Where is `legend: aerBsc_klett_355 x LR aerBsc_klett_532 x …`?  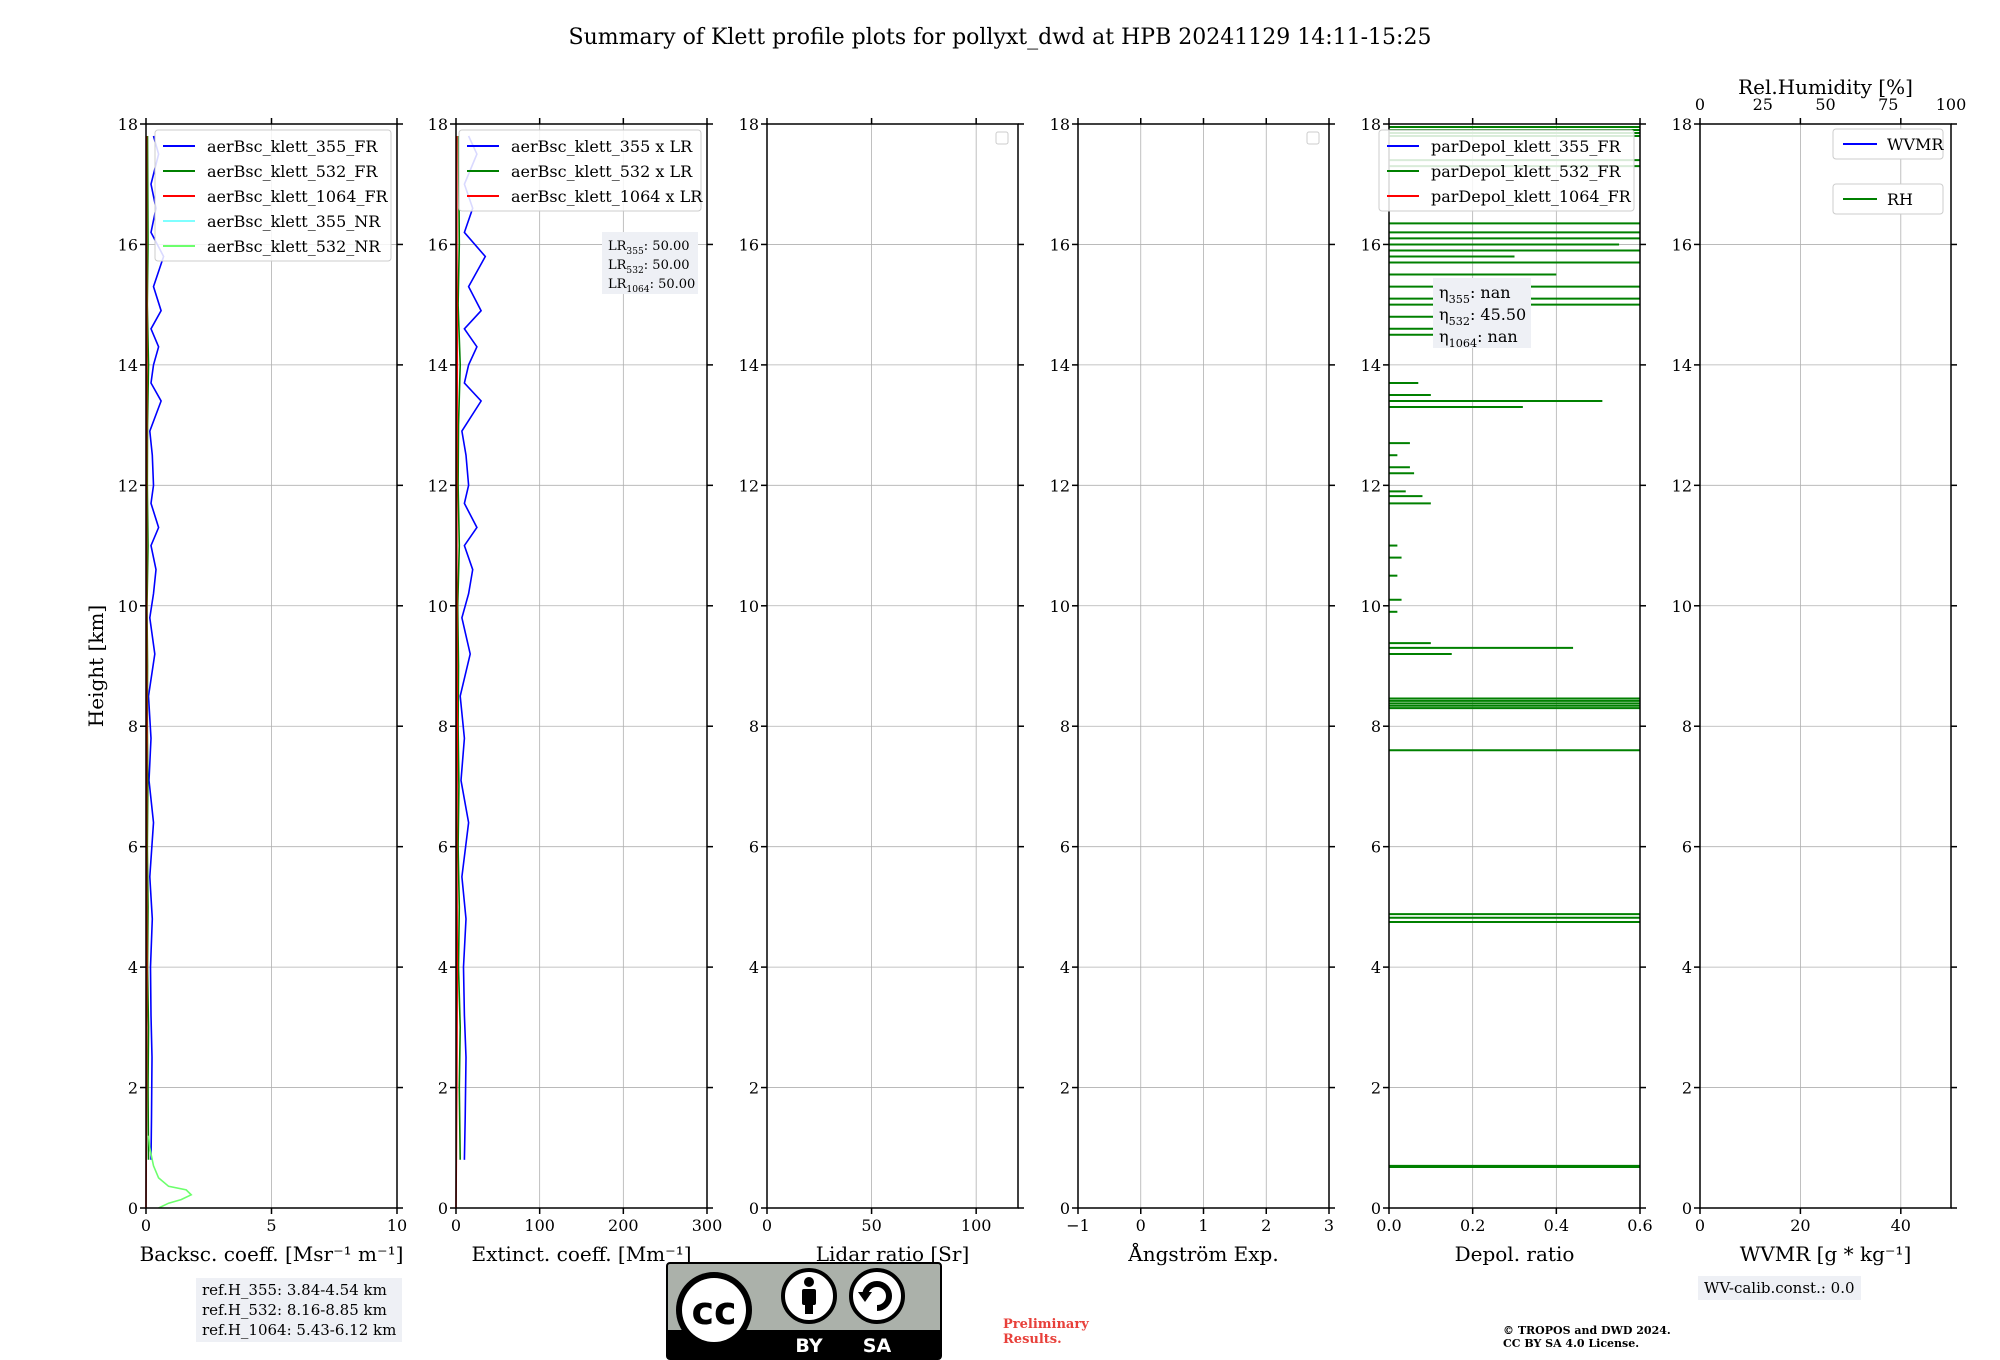
legend: aerBsc_klett_355 x LR aerBsc_klett_532 x … is located at coordinates (580, 170).